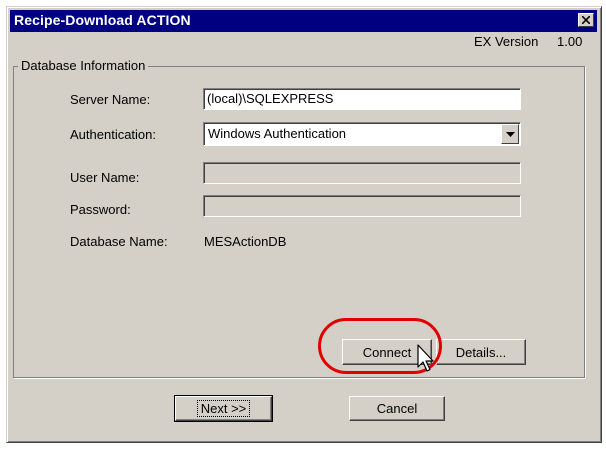 This screenshot has height=451, width=606. I want to click on authentication-label: Authentication:, so click(113, 134).